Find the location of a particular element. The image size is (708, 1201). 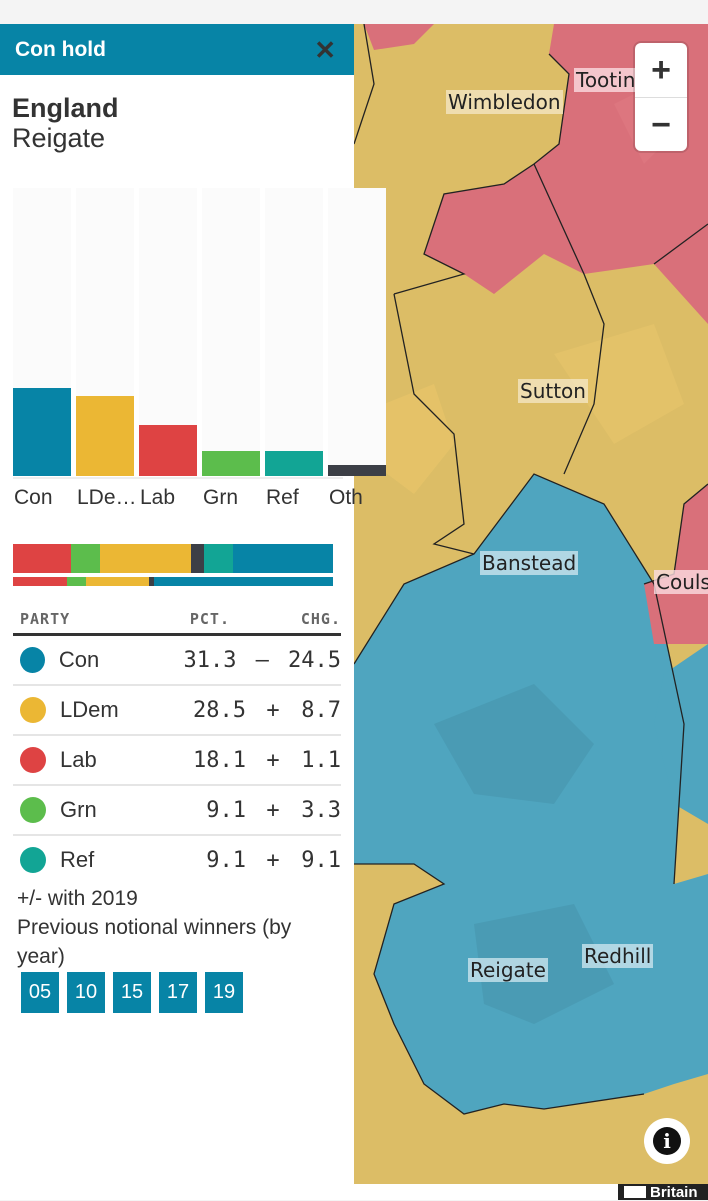

party-name: Lab is located at coordinates (78, 759).